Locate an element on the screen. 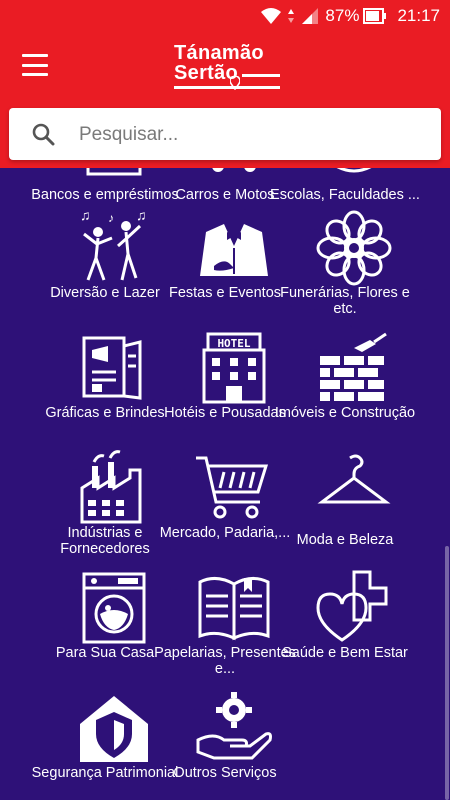  scrollbar is located at coordinates (447, 673).